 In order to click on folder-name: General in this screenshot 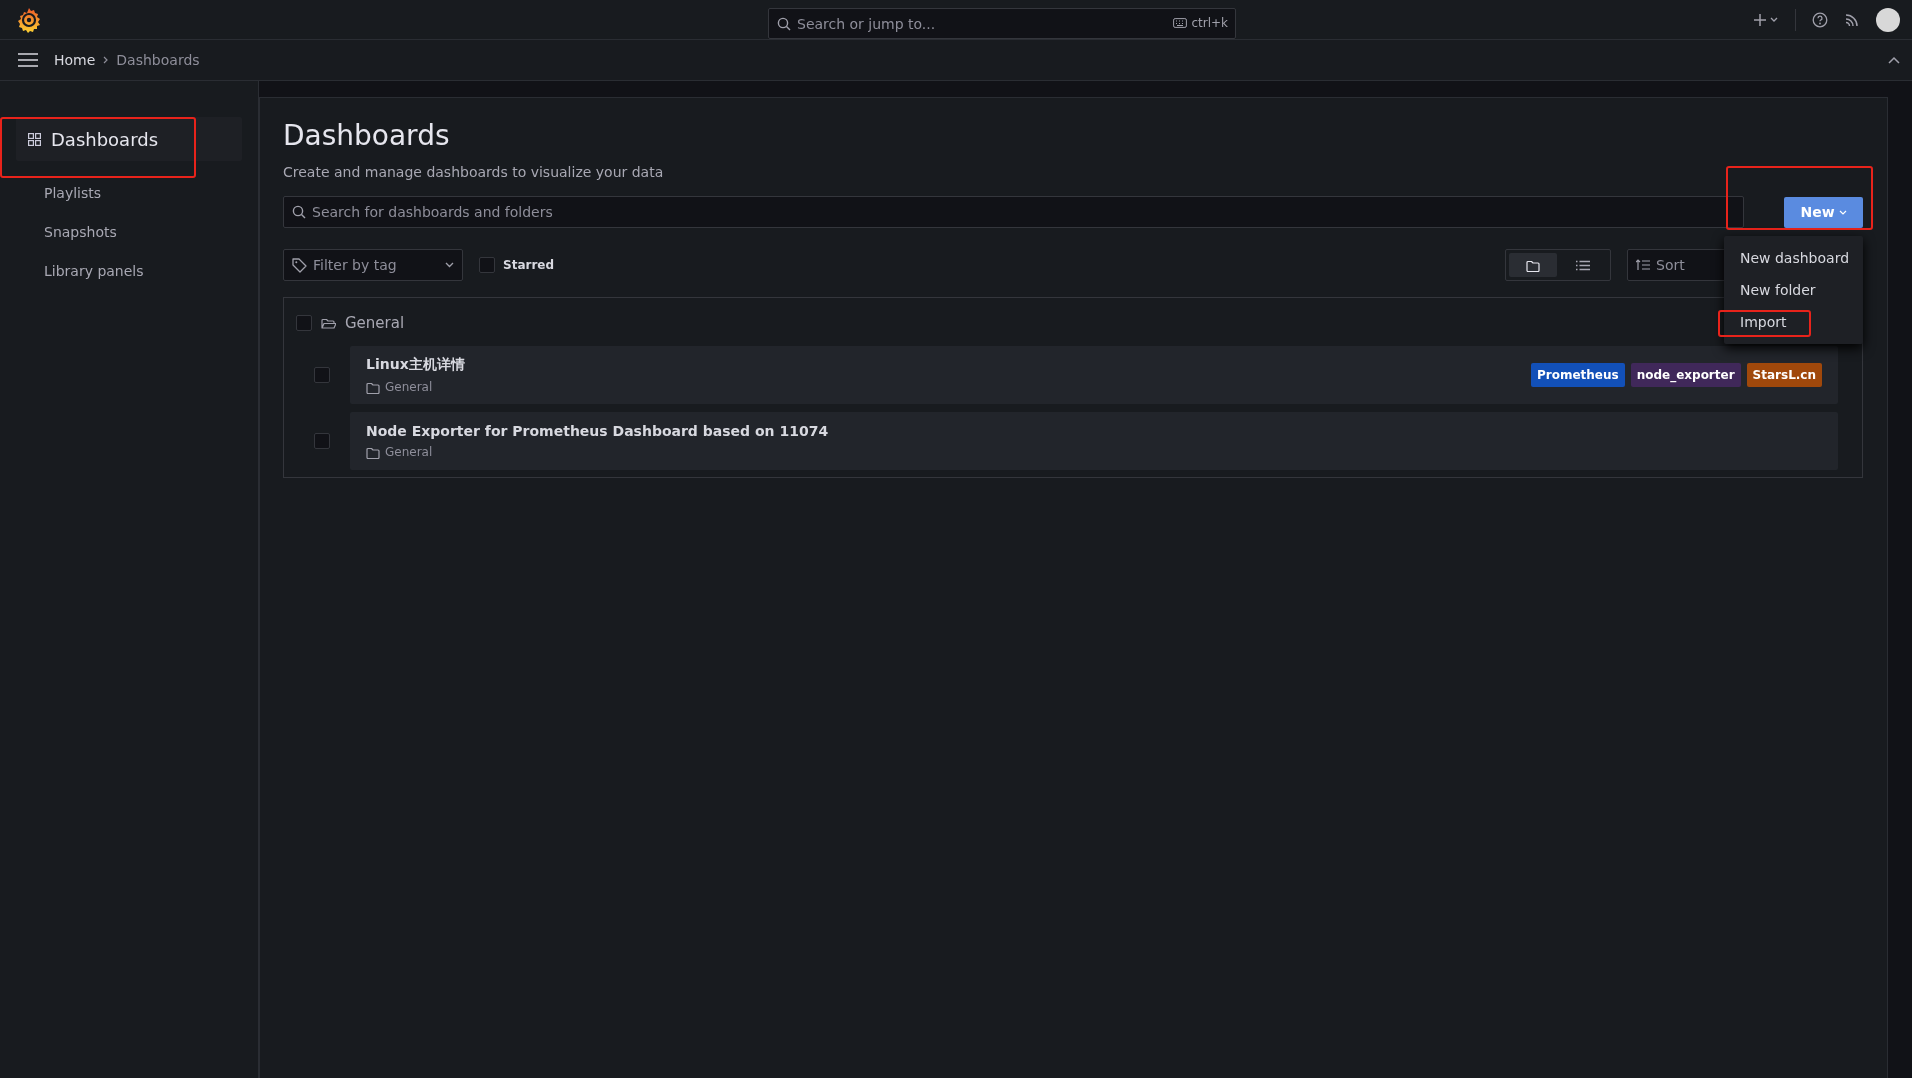, I will do `click(375, 323)`.